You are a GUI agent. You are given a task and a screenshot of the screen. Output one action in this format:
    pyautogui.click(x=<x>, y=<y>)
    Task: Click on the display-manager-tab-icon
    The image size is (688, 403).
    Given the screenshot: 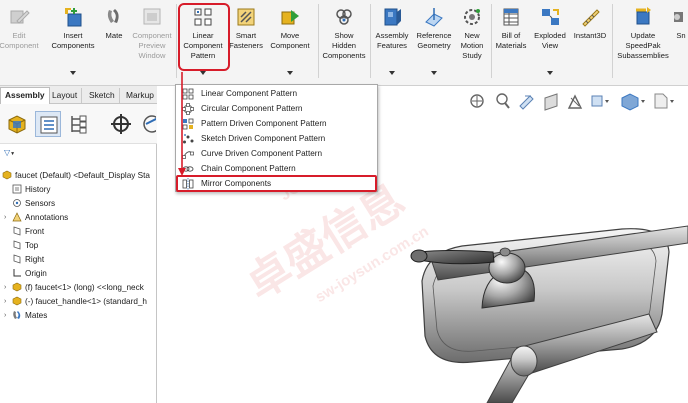 What is the action you would take?
    pyautogui.click(x=148, y=124)
    